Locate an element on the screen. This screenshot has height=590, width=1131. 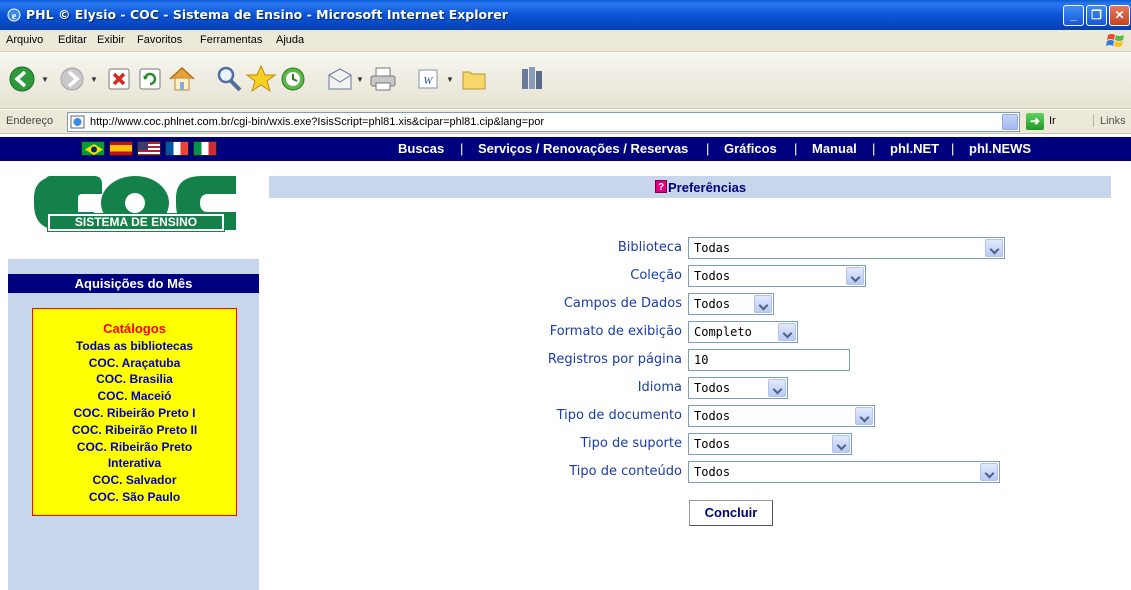
go-button: Ir is located at coordinates (1052, 121).